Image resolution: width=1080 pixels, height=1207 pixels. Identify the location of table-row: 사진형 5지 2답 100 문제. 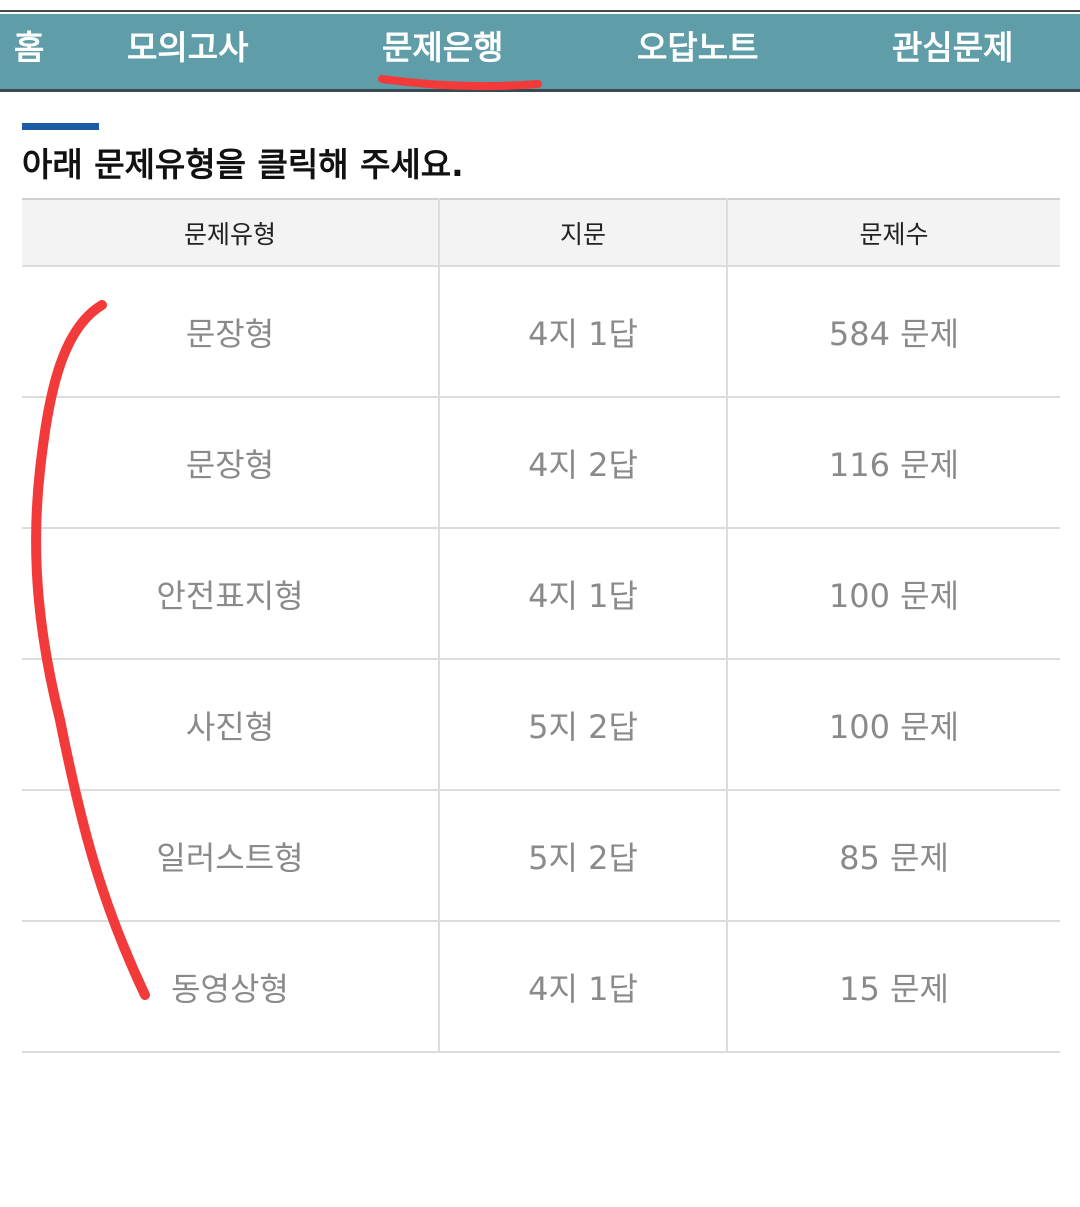
(541, 724).